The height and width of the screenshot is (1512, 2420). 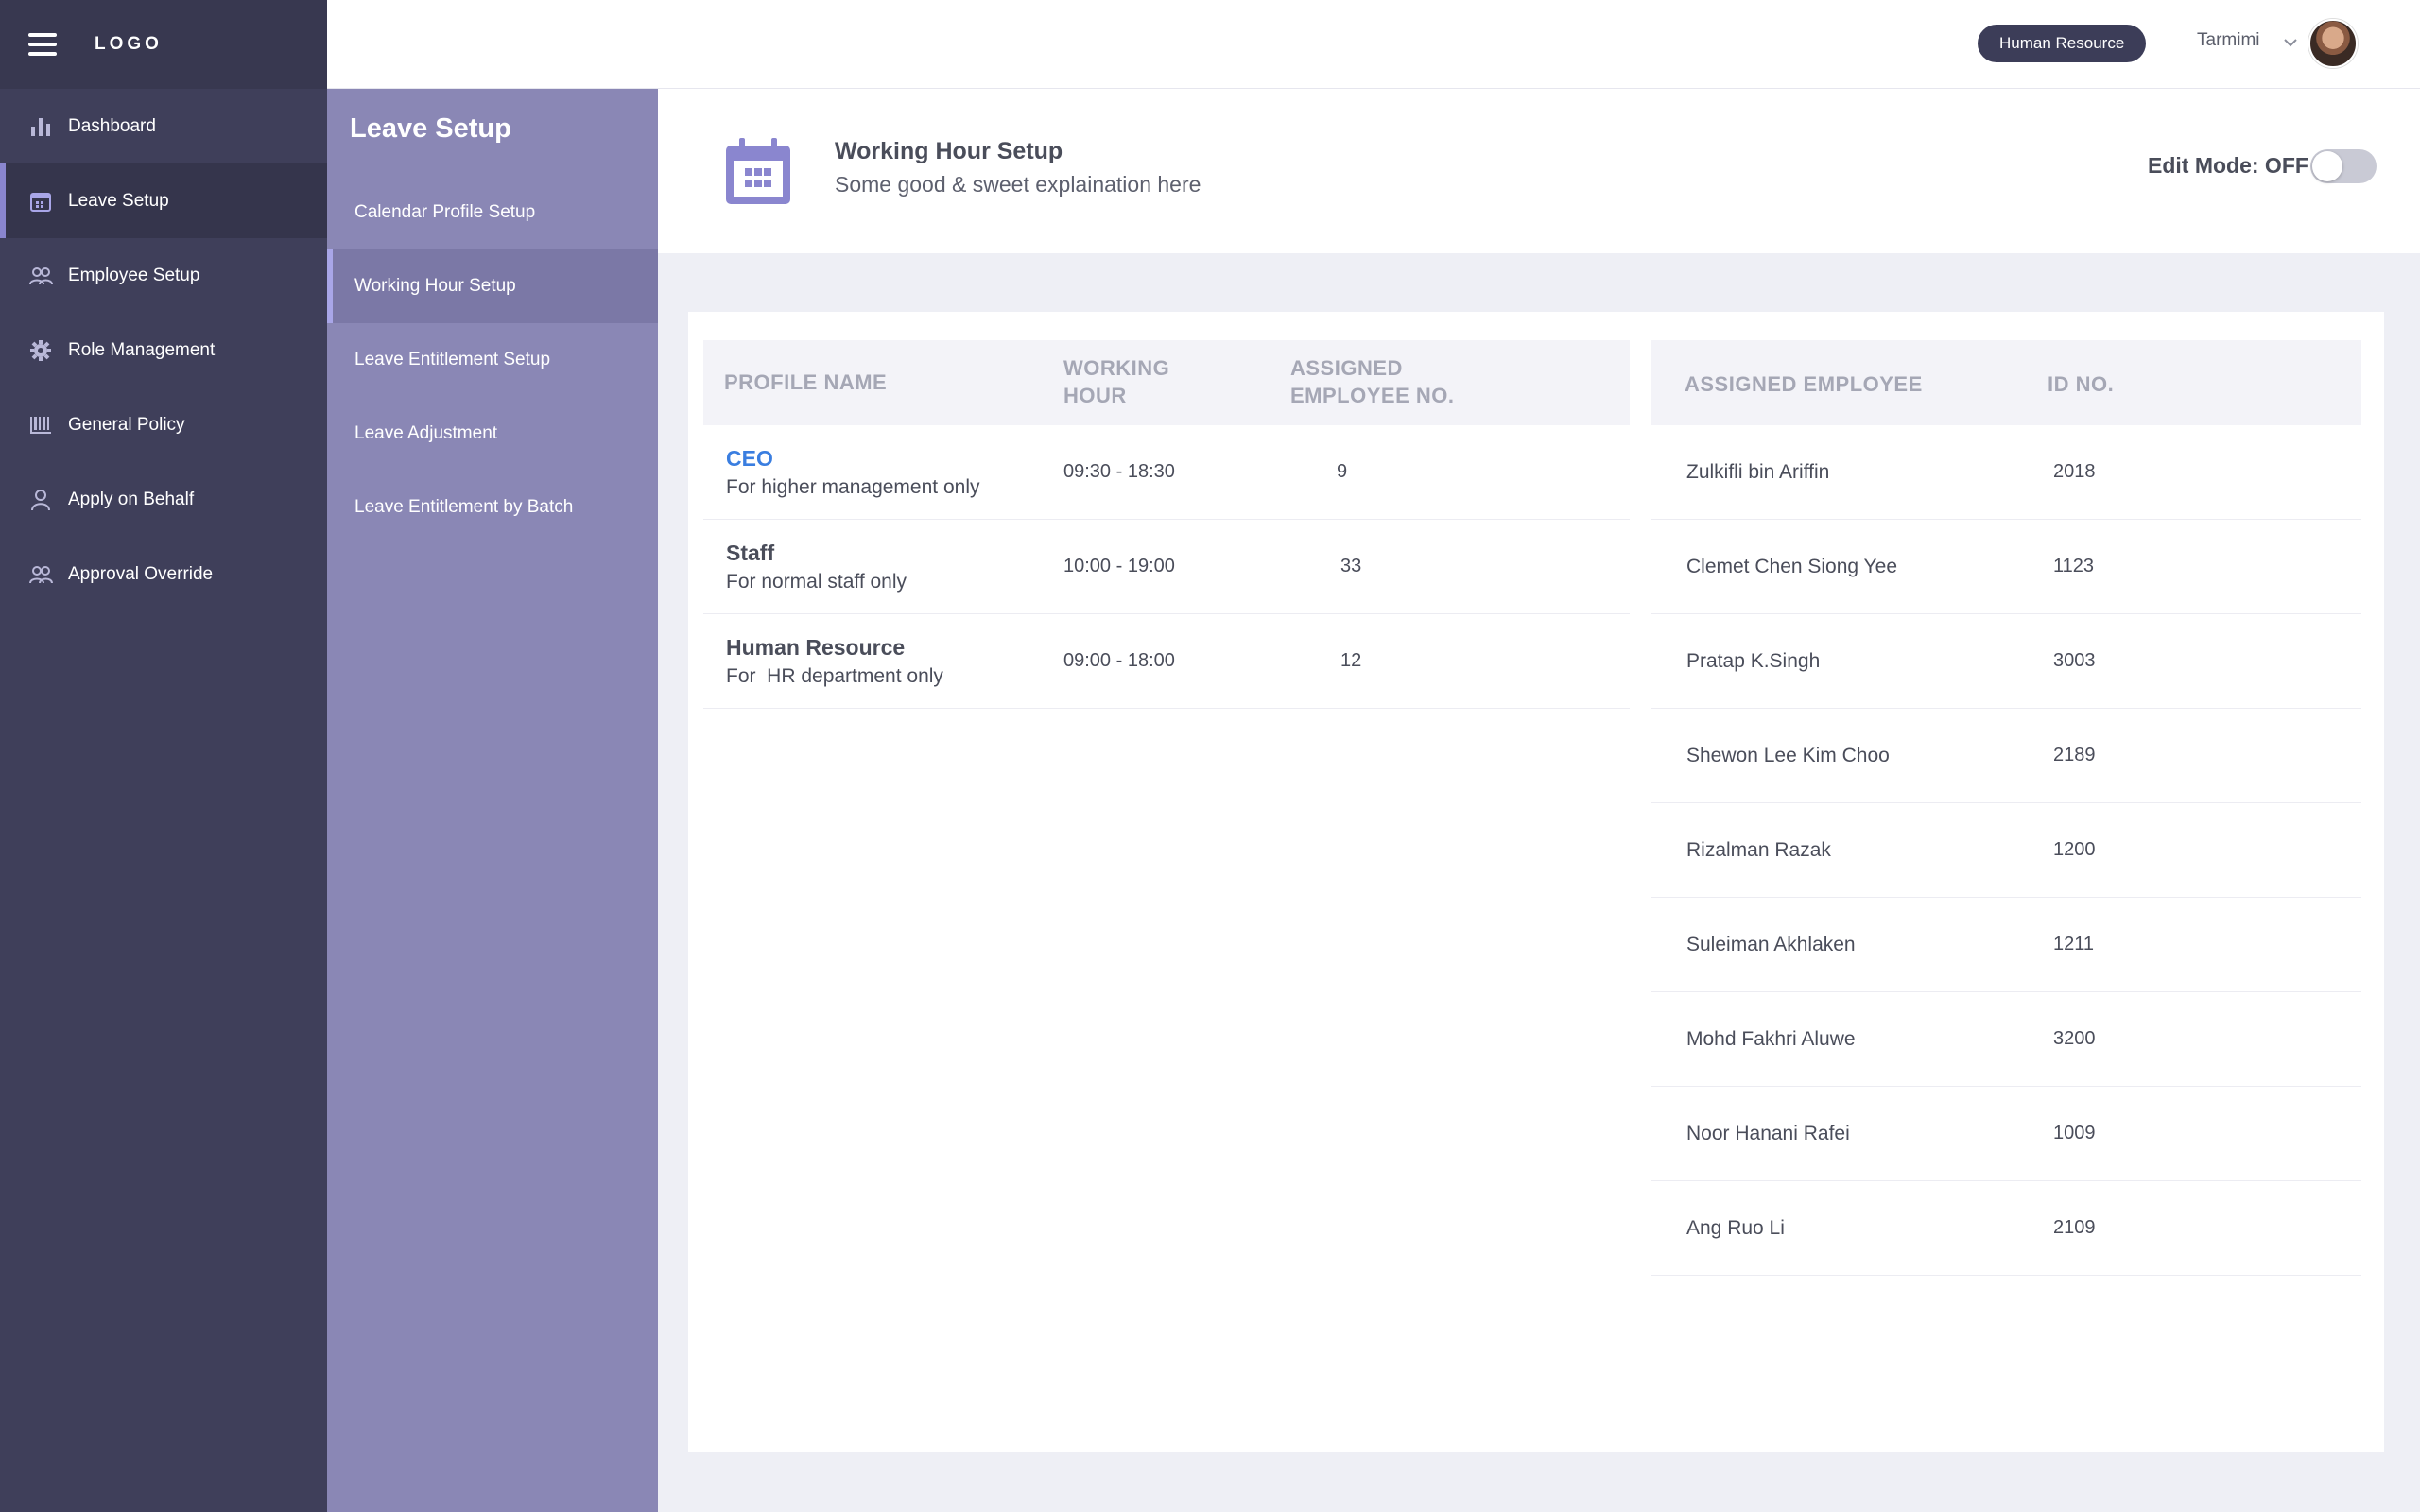 I want to click on sidebar-item-approval-override: Approval Override, so click(x=163, y=574).